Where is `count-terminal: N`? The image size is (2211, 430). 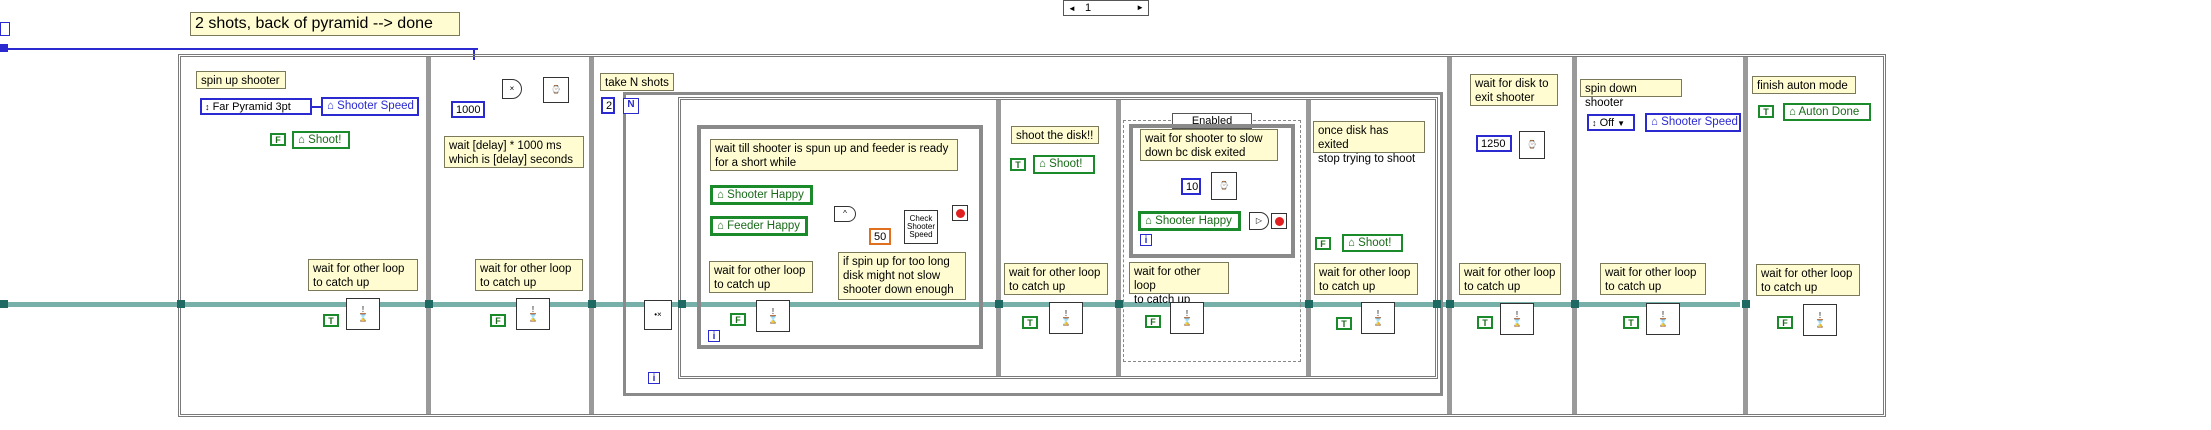 count-terminal: N is located at coordinates (631, 106).